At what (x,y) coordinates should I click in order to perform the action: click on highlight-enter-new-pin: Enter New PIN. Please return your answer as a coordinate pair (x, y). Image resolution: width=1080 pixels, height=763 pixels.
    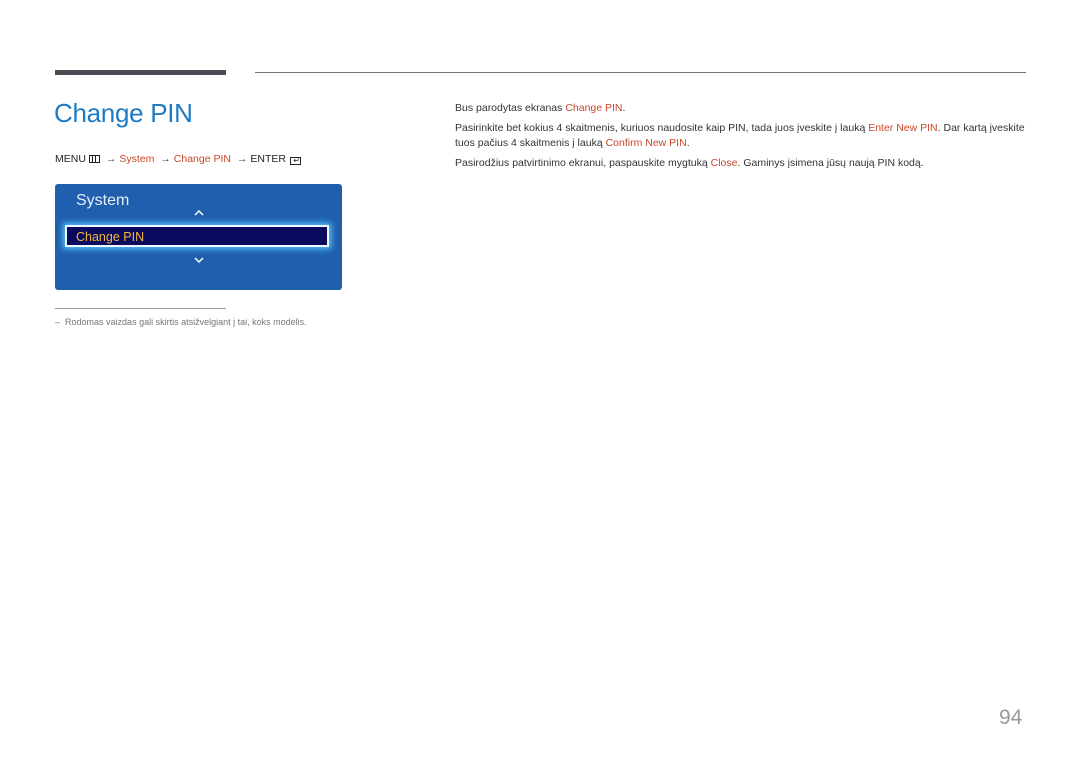
    Looking at the image, I should click on (903, 128).